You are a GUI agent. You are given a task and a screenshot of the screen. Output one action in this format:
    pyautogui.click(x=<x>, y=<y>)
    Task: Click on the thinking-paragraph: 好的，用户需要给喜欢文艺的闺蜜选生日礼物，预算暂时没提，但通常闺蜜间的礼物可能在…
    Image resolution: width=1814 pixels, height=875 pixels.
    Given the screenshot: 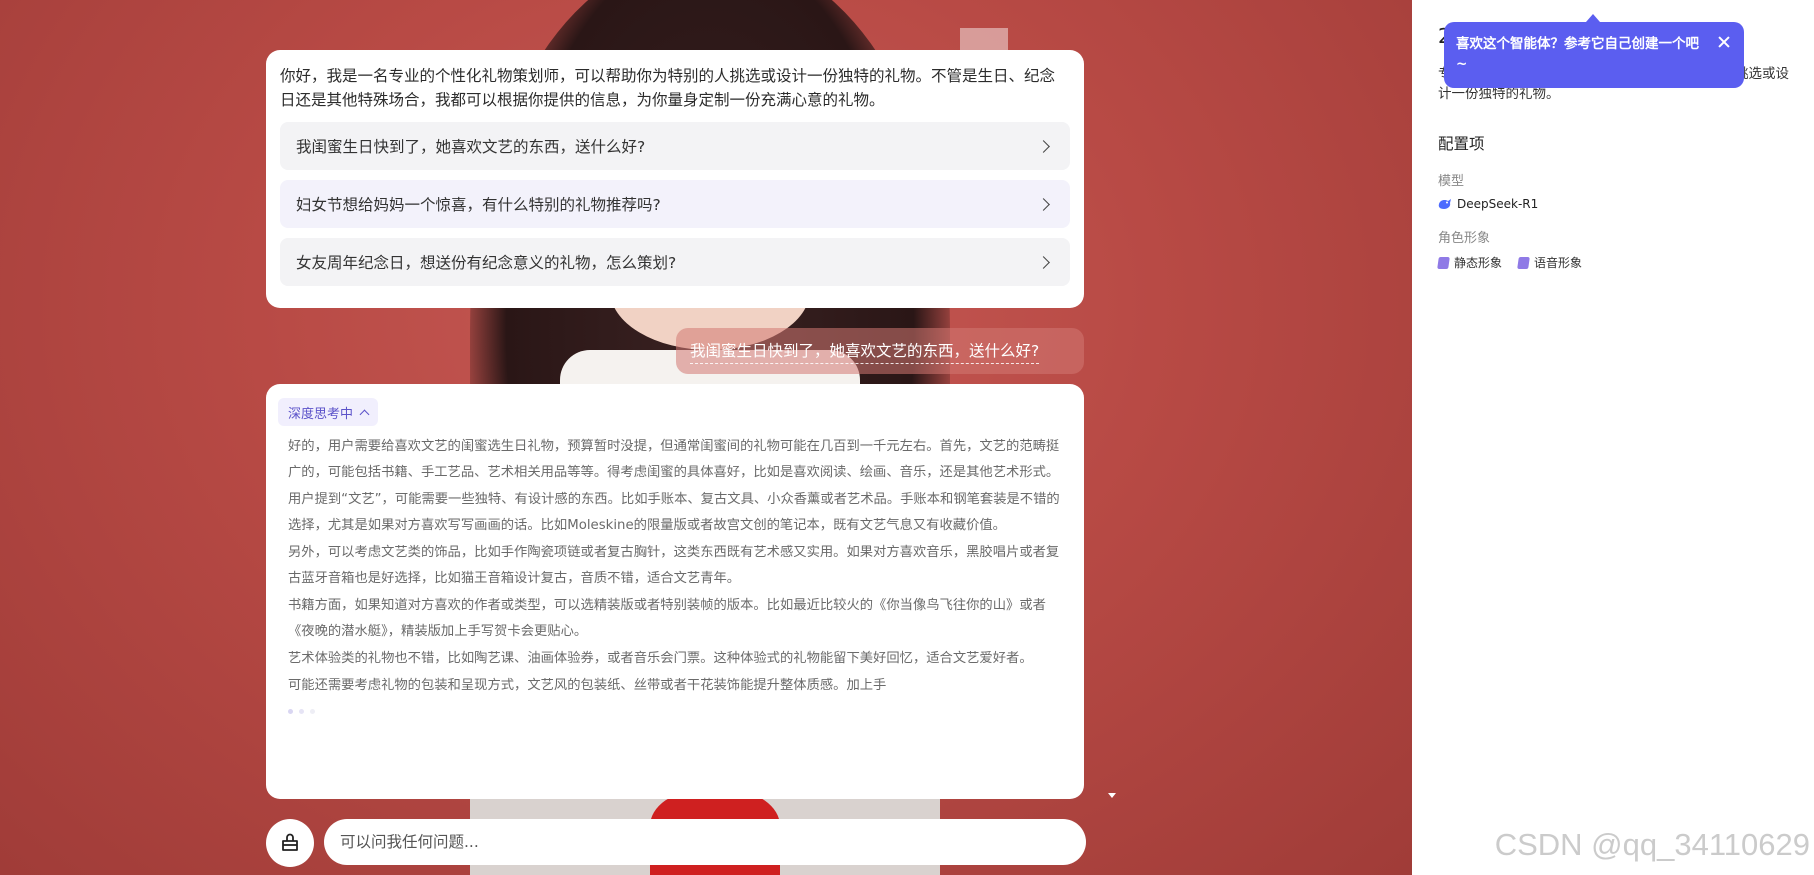 What is the action you would take?
    pyautogui.click(x=674, y=459)
    